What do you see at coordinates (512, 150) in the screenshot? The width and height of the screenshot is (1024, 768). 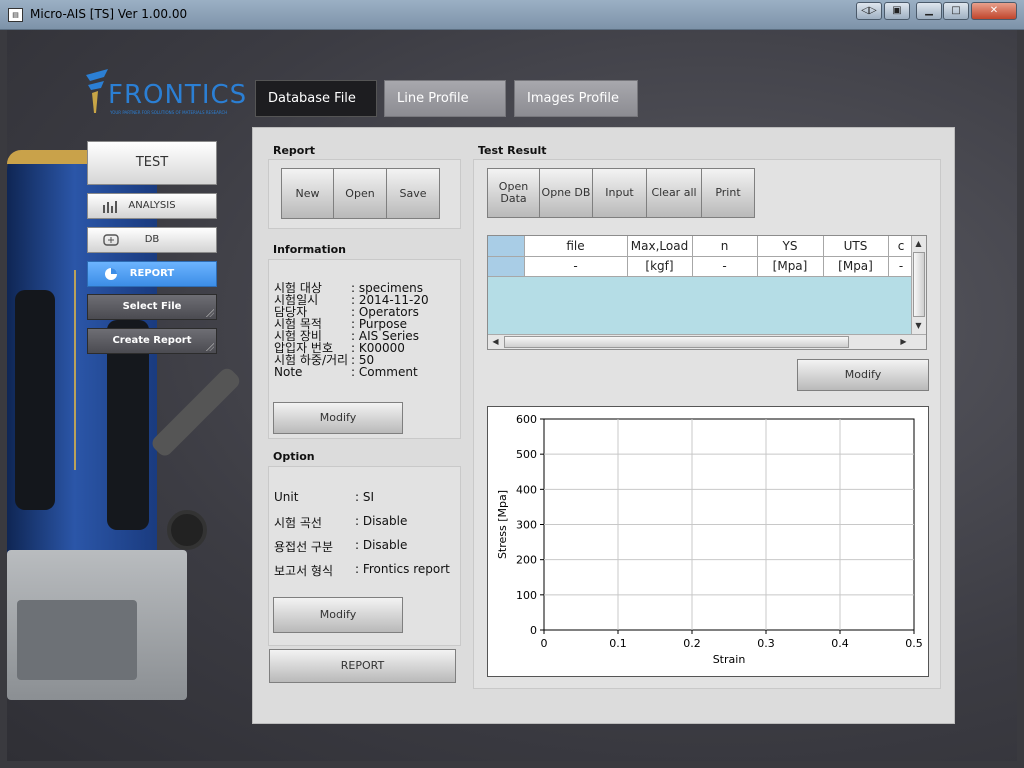 I see `test-result-section-label: Test Result` at bounding box center [512, 150].